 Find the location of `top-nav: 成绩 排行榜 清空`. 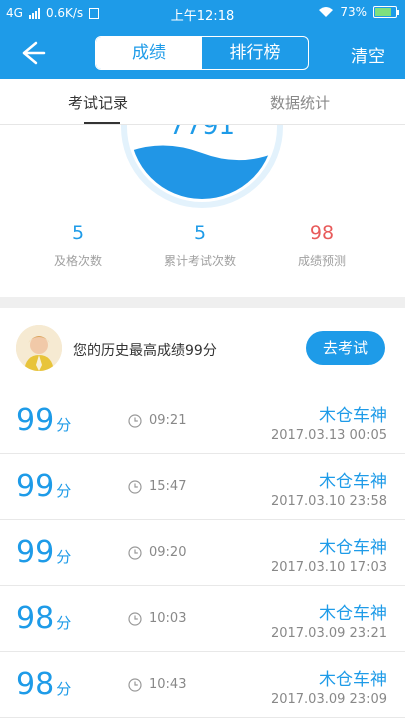

top-nav: 成绩 排行榜 清空 is located at coordinates (202, 53).